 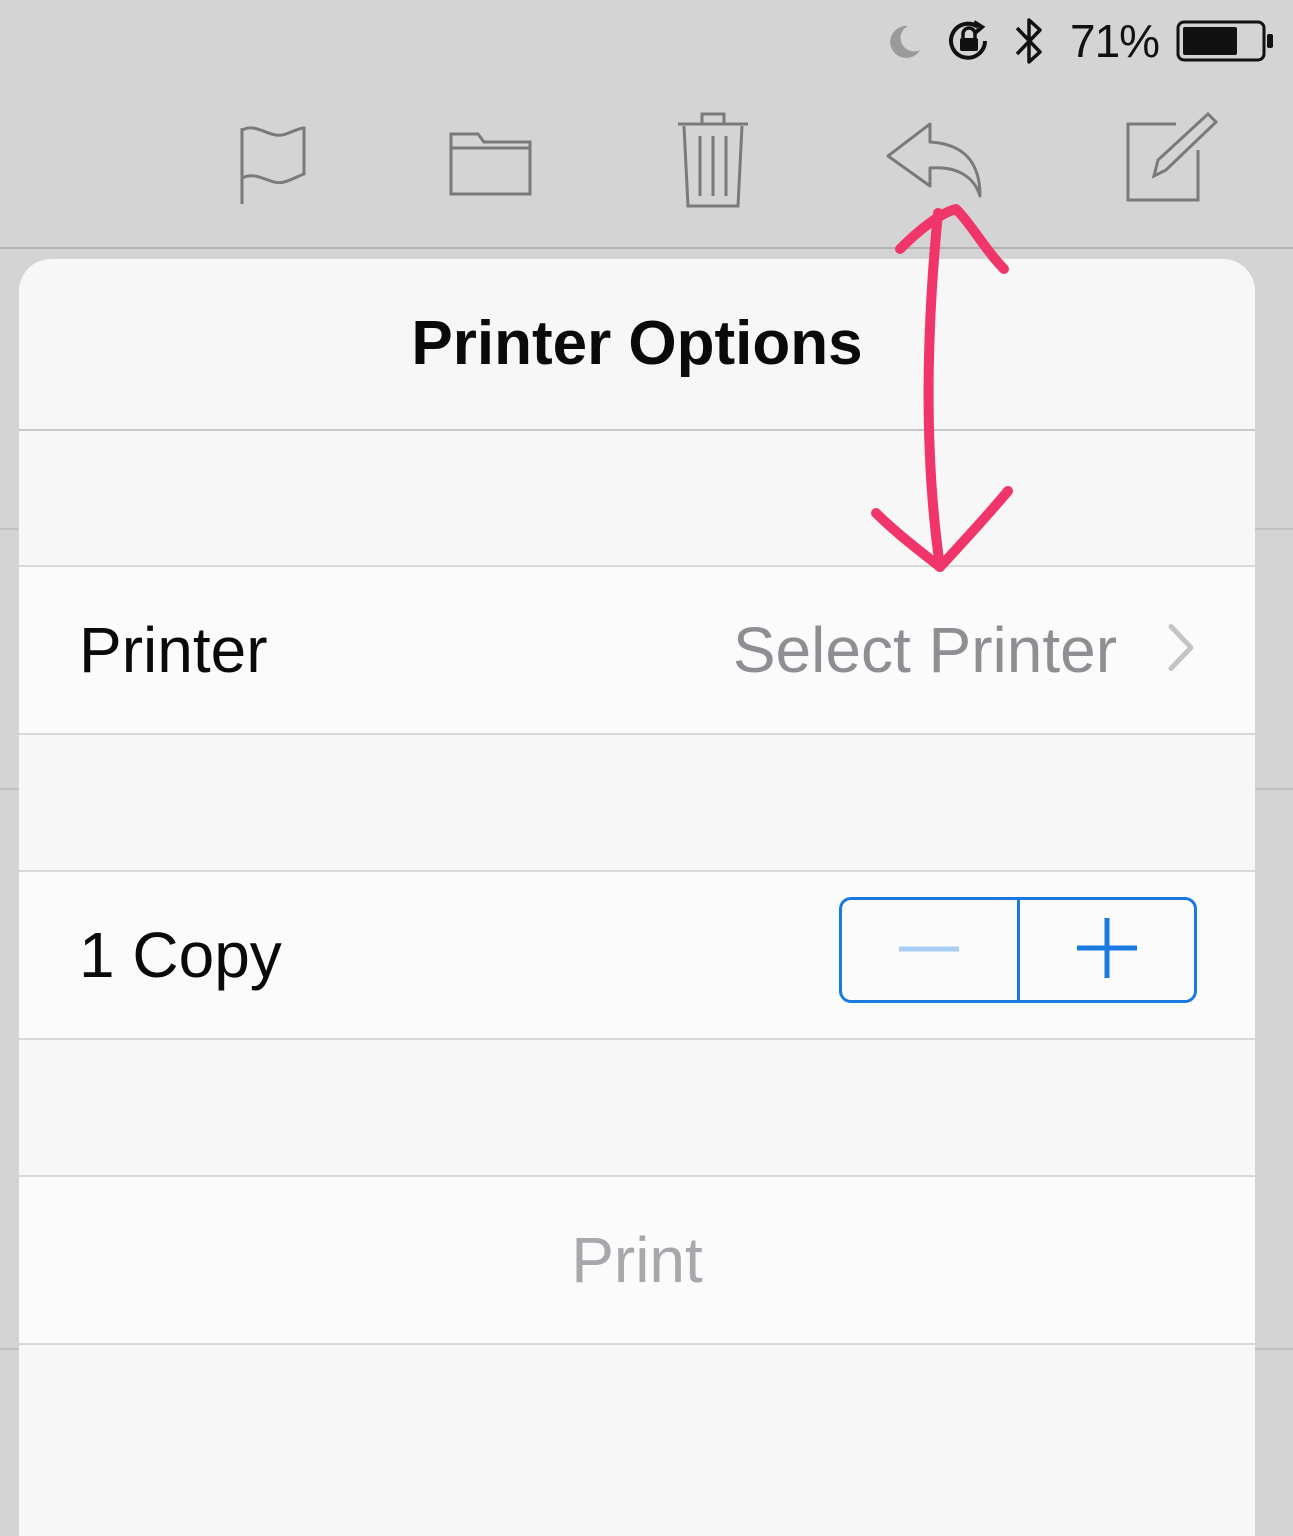 I want to click on copies-stepper, so click(x=1018, y=950).